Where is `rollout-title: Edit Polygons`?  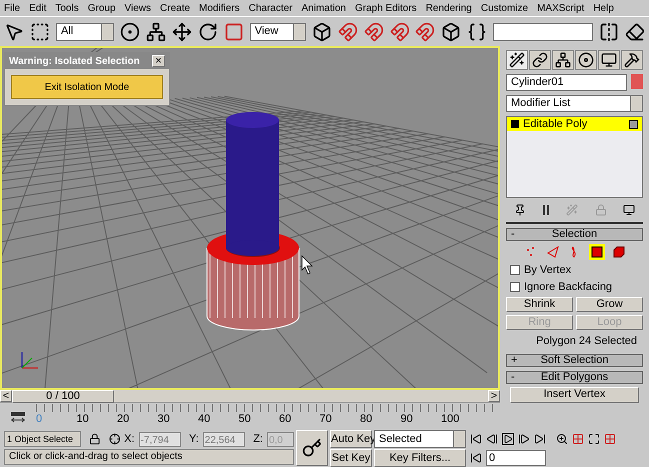
rollout-title: Edit Polygons is located at coordinates (575, 377).